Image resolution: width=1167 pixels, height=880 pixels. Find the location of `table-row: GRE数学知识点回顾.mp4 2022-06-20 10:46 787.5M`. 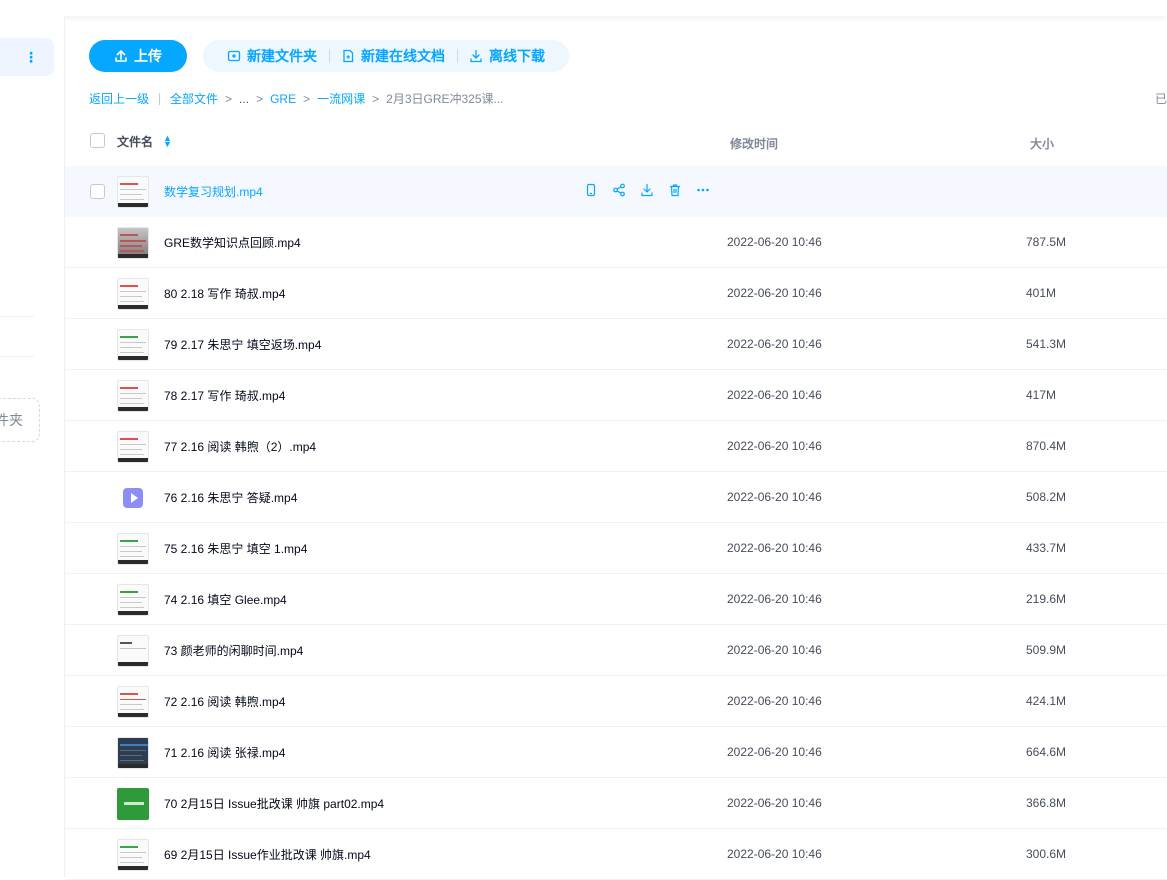

table-row: GRE数学知识点回顾.mp4 2022-06-20 10:46 787.5M is located at coordinates (616, 242).